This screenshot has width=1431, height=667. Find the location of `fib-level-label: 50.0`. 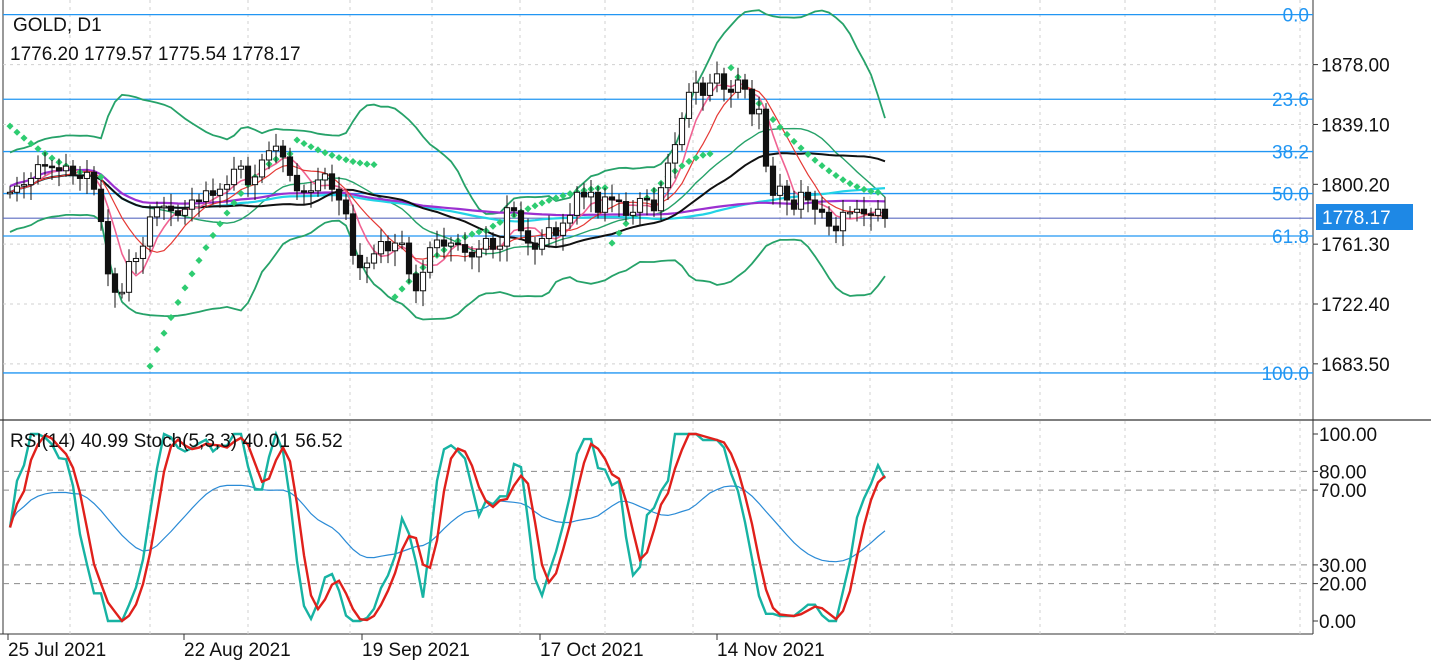

fib-level-label: 50.0 is located at coordinates (1290, 195).